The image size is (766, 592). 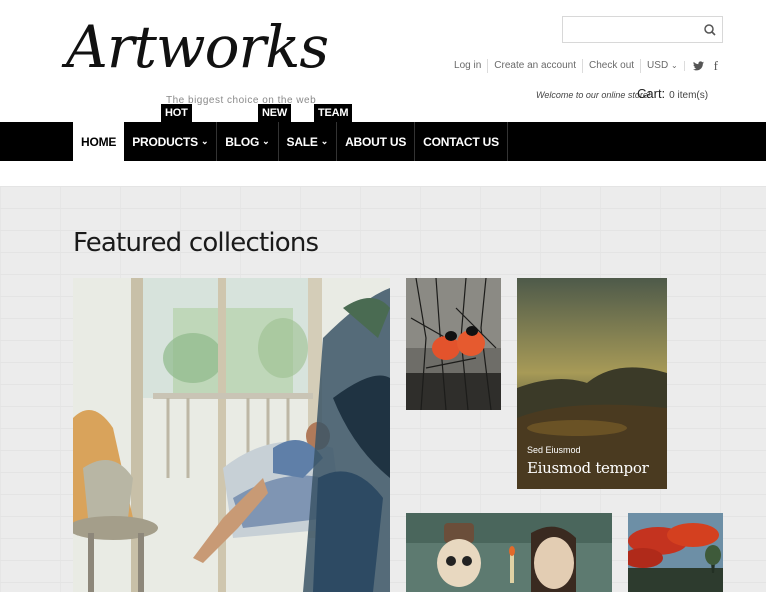 I want to click on section-title: Featured collections, so click(x=196, y=243).